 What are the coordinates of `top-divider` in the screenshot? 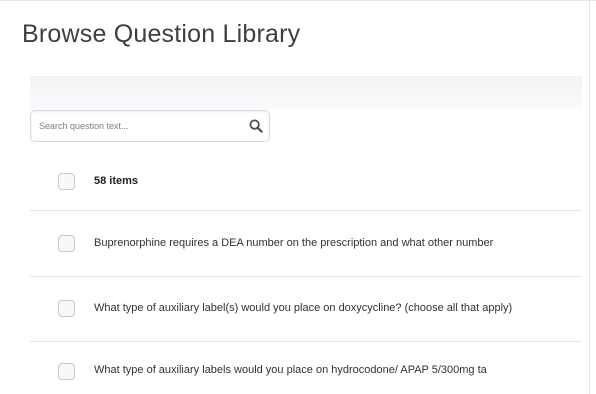 It's located at (298, 0).